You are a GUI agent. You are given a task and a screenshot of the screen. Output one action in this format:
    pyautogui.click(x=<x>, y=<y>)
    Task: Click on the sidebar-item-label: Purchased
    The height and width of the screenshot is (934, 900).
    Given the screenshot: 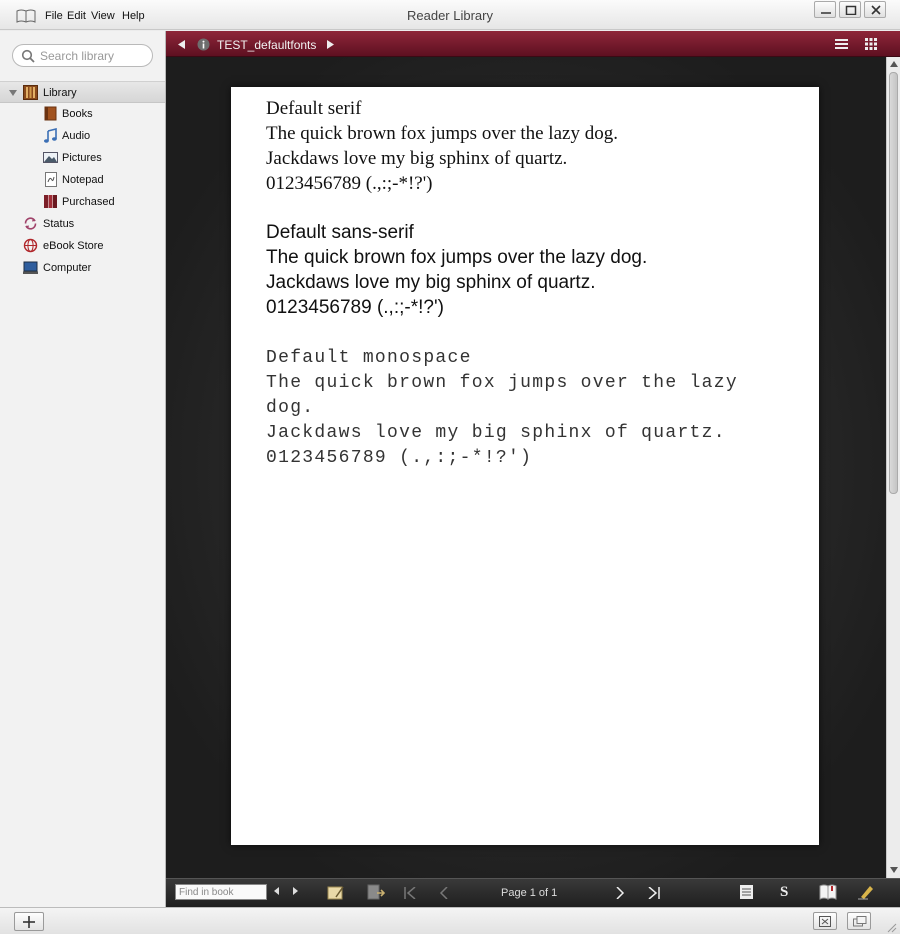 What is the action you would take?
    pyautogui.click(x=88, y=202)
    